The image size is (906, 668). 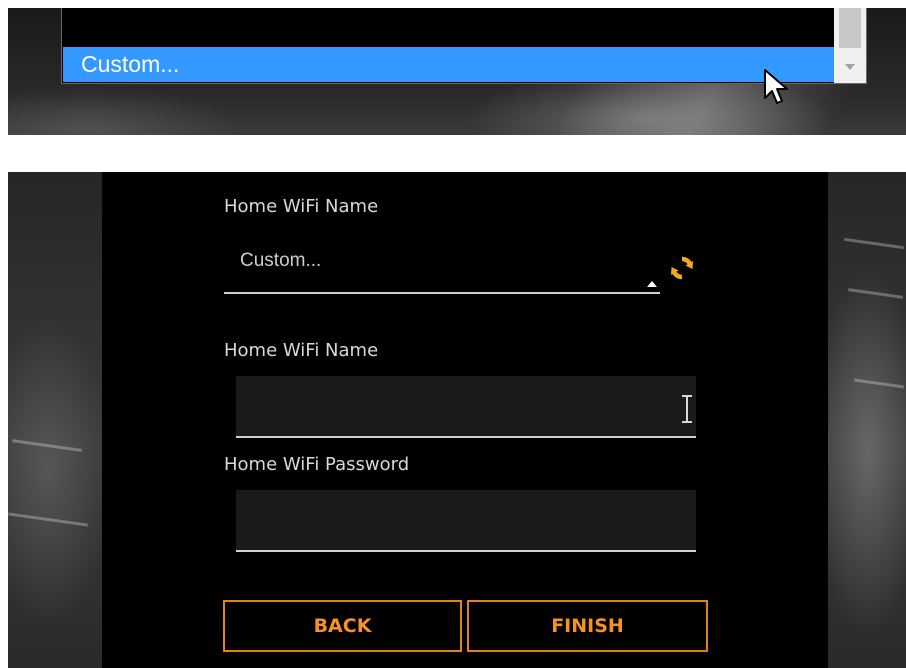 I want to click on scrollbar-thumb, so click(x=850, y=28).